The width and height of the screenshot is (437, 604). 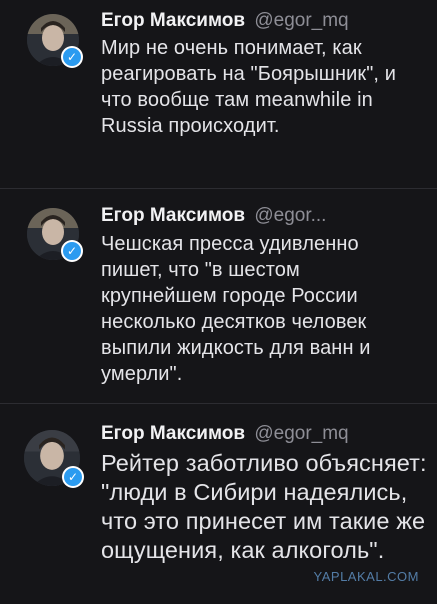 What do you see at coordinates (366, 576) in the screenshot?
I see `watermark: YAPLAKAL.COM` at bounding box center [366, 576].